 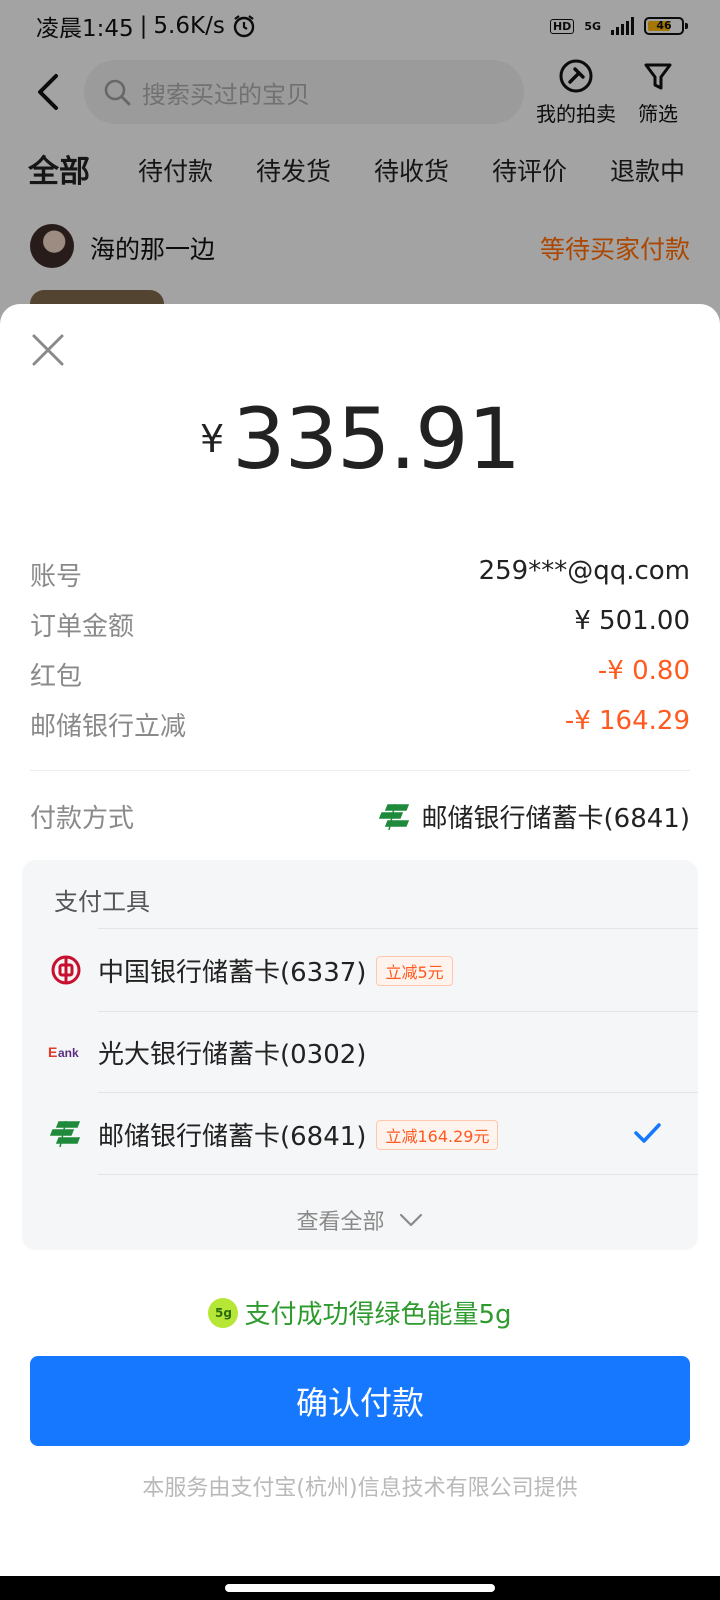 I want to click on detail-value: ¥ 501.00, so click(x=632, y=621).